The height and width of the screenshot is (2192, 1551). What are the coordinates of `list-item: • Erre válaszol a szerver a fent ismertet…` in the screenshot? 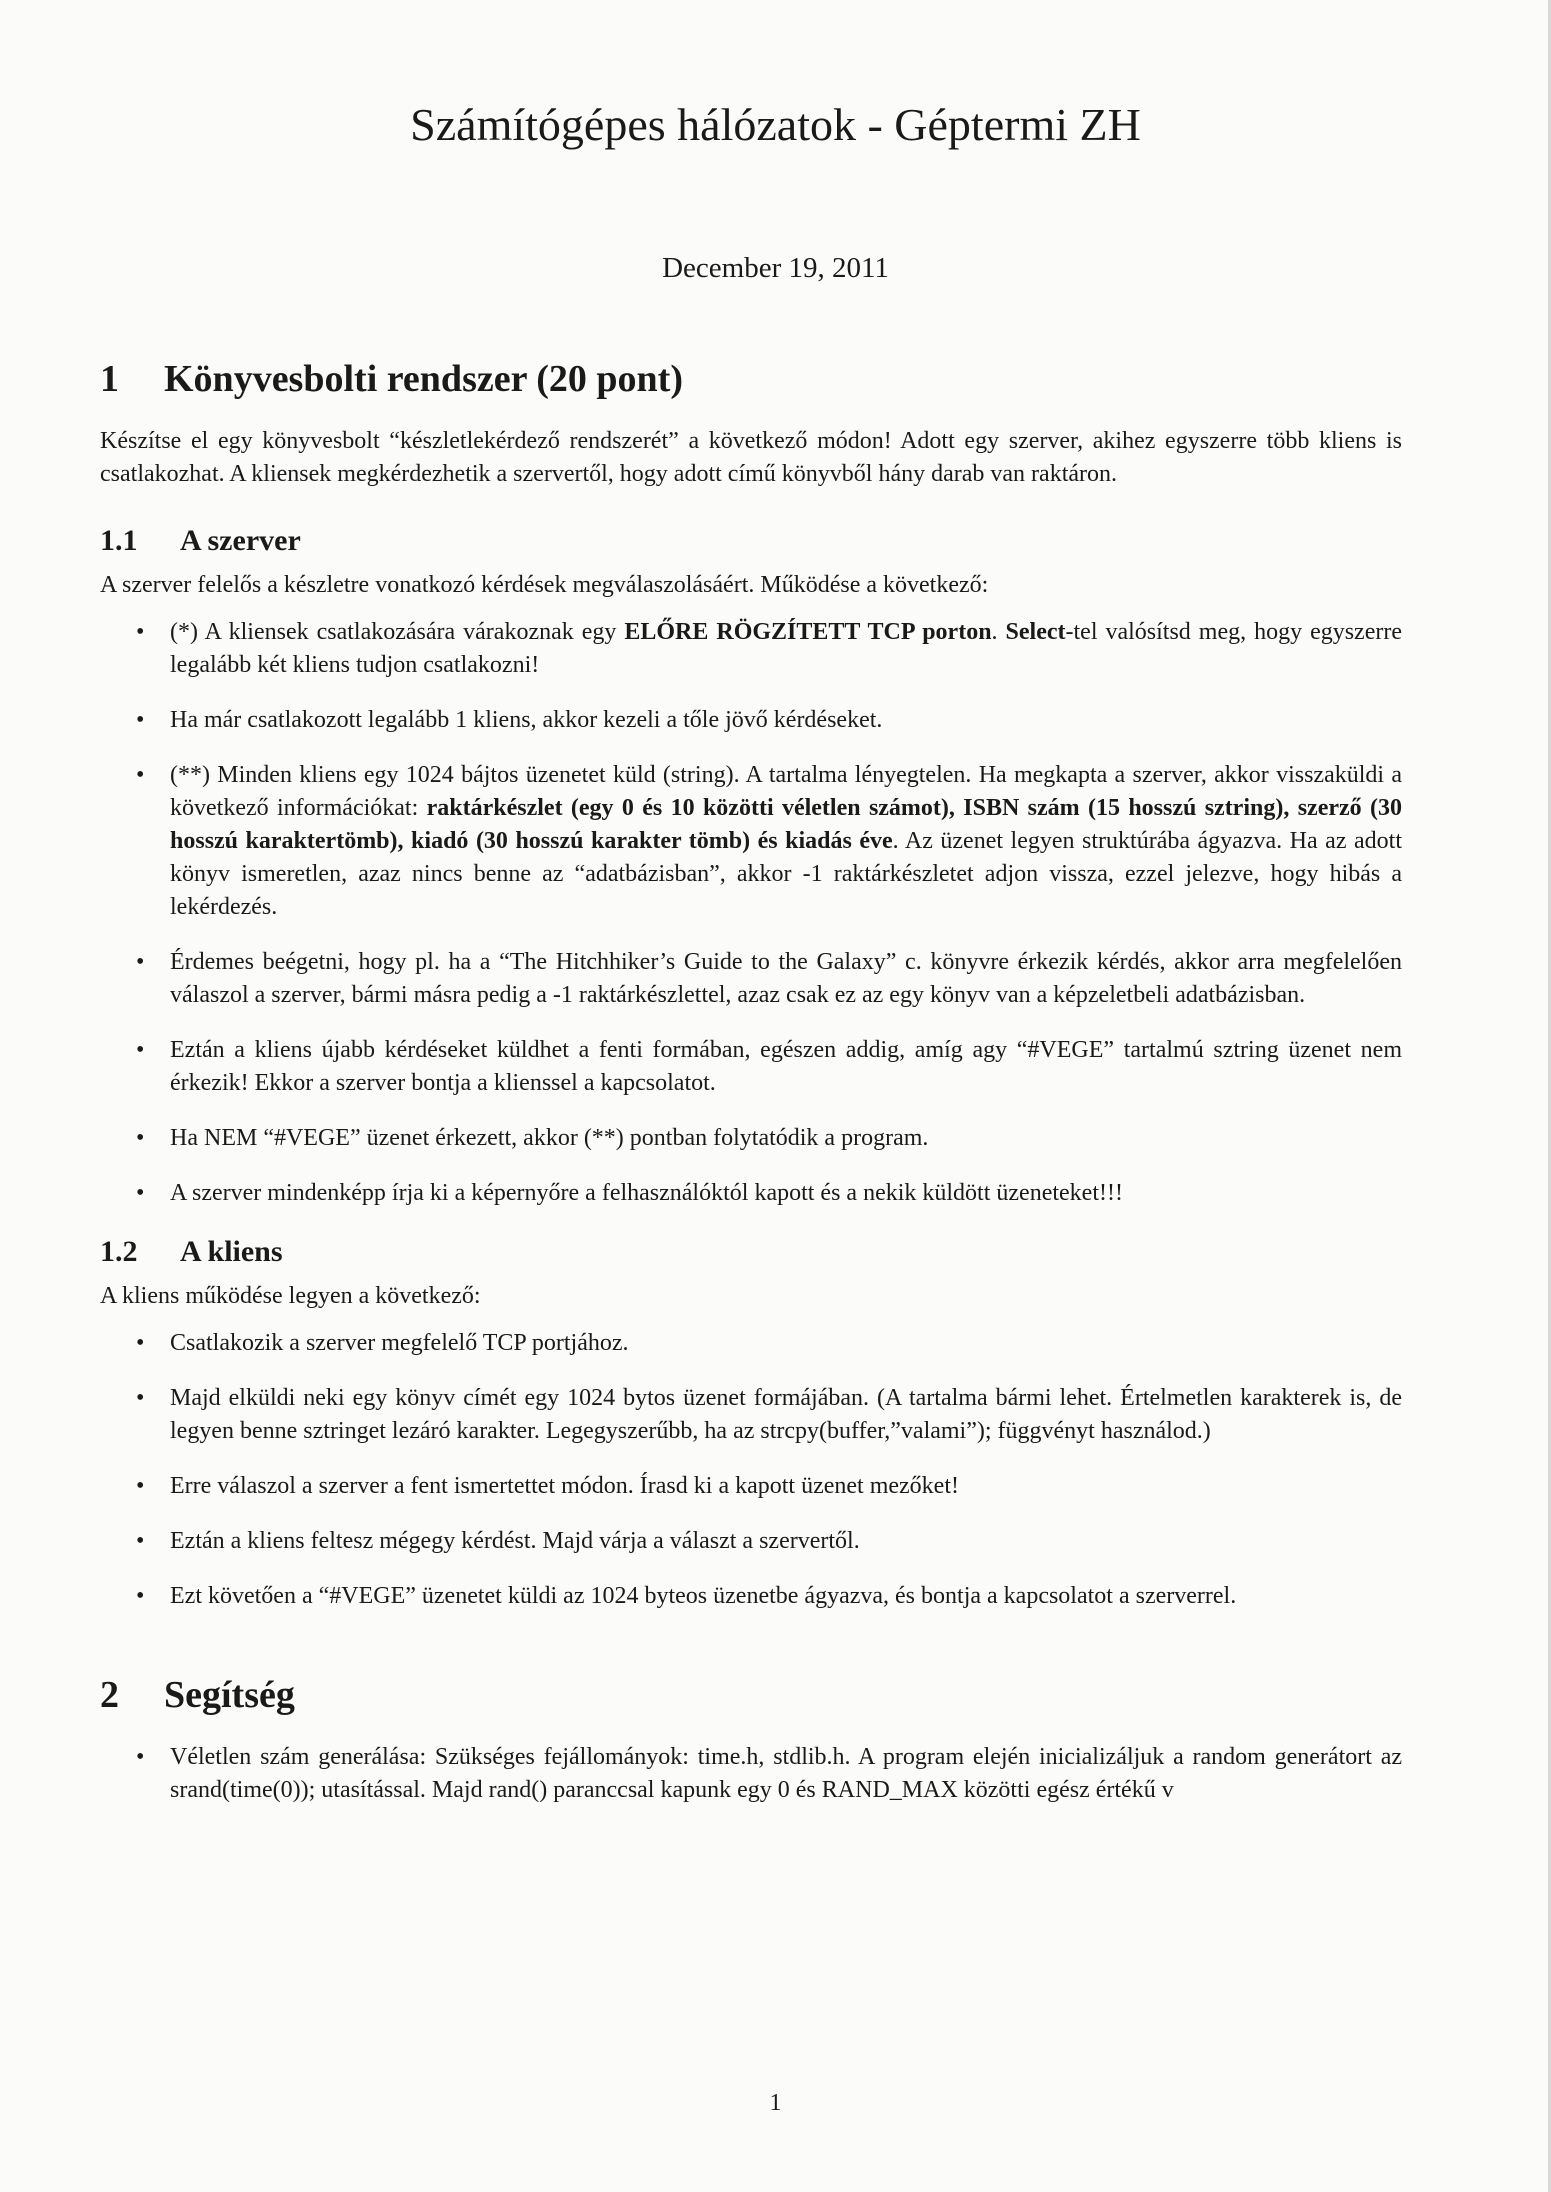 It's located at (769, 1486).